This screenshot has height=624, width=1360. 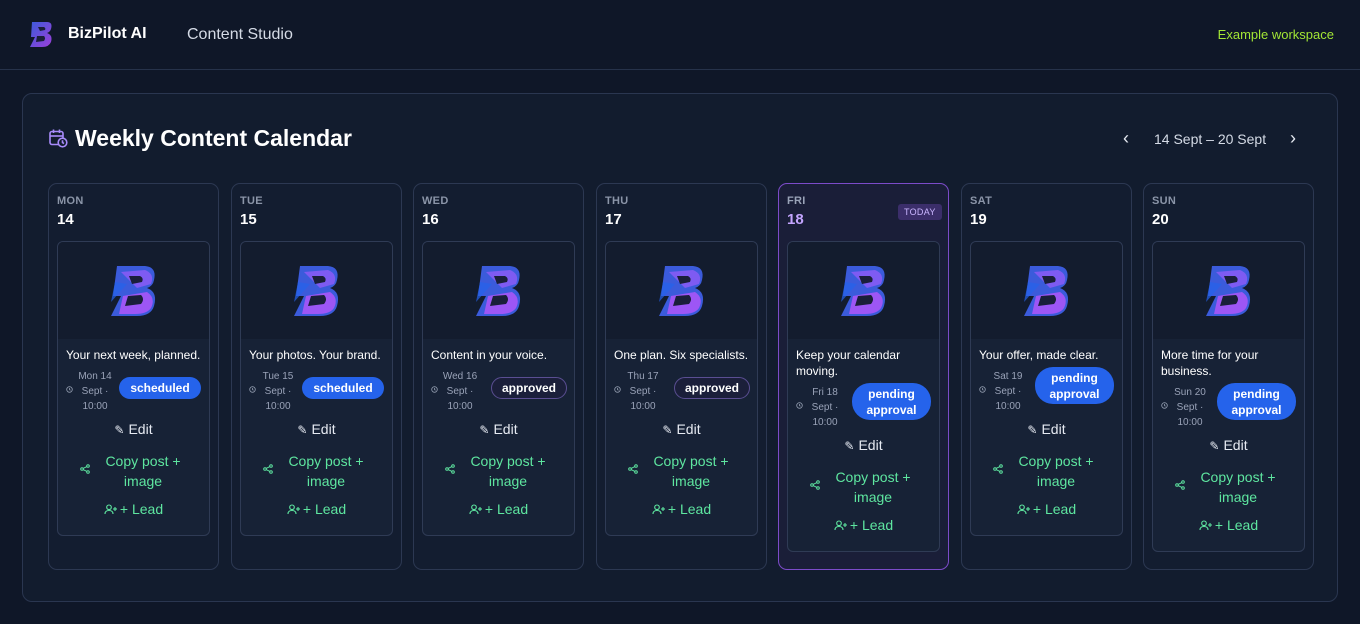 I want to click on next-week-button: ›, so click(x=1293, y=138).